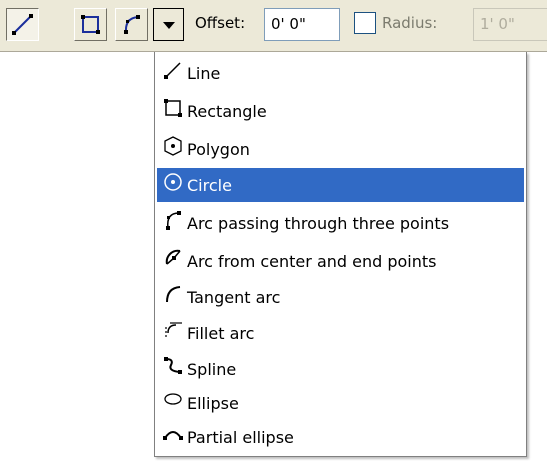 This screenshot has width=547, height=461. What do you see at coordinates (340, 149) in the screenshot?
I see `menu-item-polygon: Polygon` at bounding box center [340, 149].